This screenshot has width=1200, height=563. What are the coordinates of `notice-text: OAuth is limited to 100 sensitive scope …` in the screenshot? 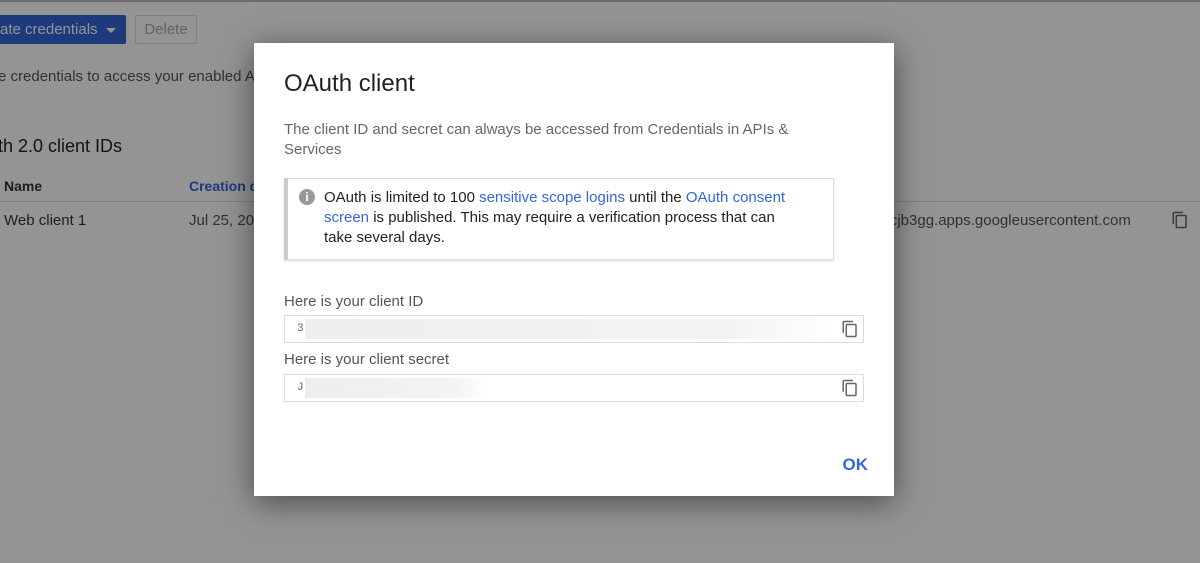 It's located at (564, 218).